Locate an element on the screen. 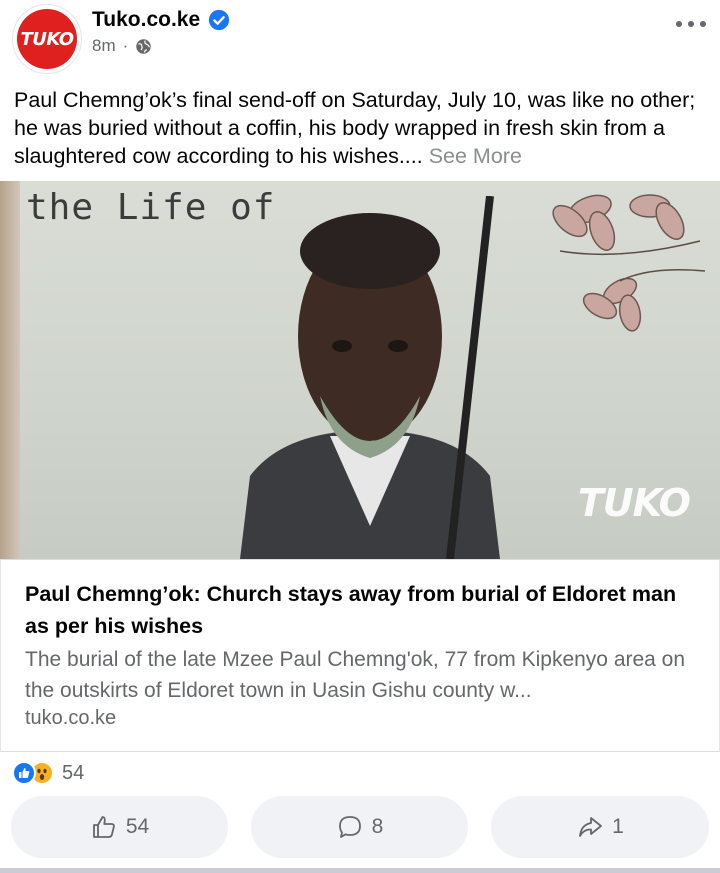  globe-icon is located at coordinates (144, 46).